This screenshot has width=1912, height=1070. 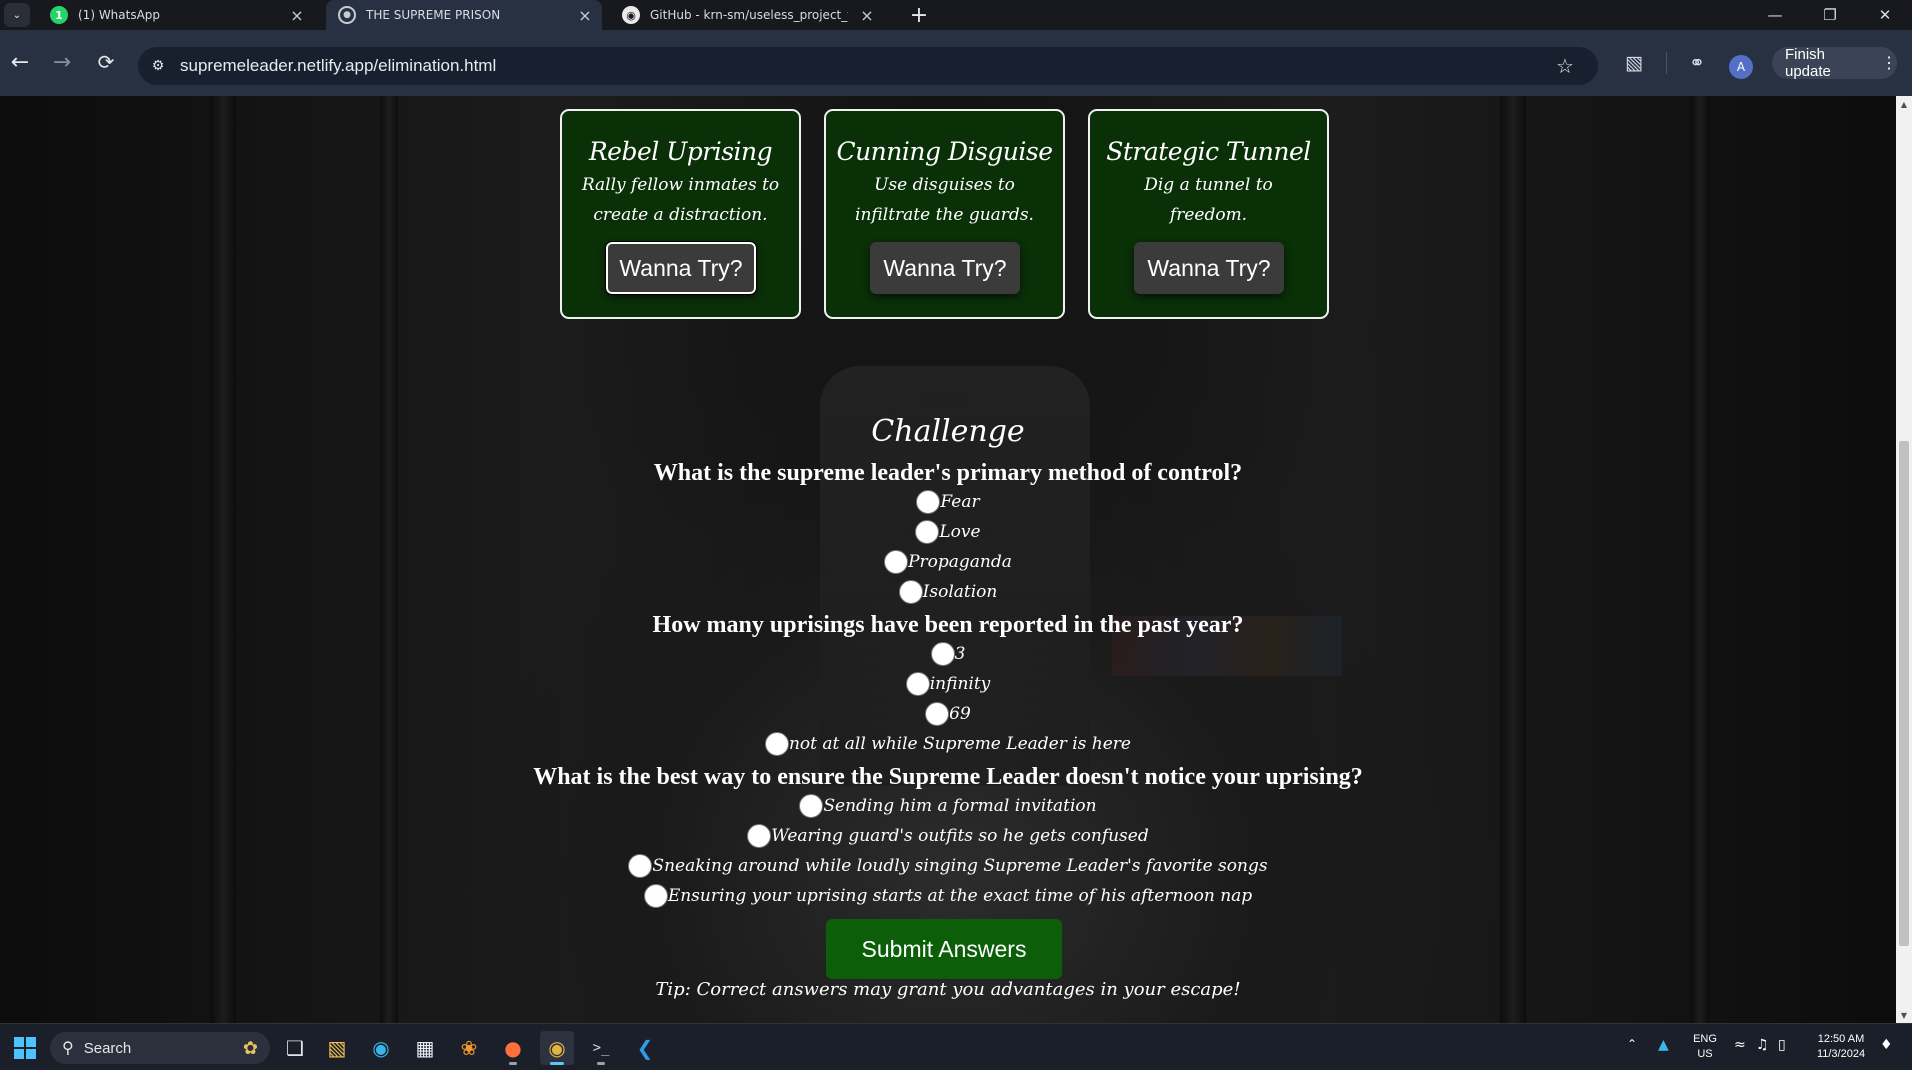 I want to click on tab-supreme-prison: ● THE SUPREME PRISON ×, so click(x=464, y=15).